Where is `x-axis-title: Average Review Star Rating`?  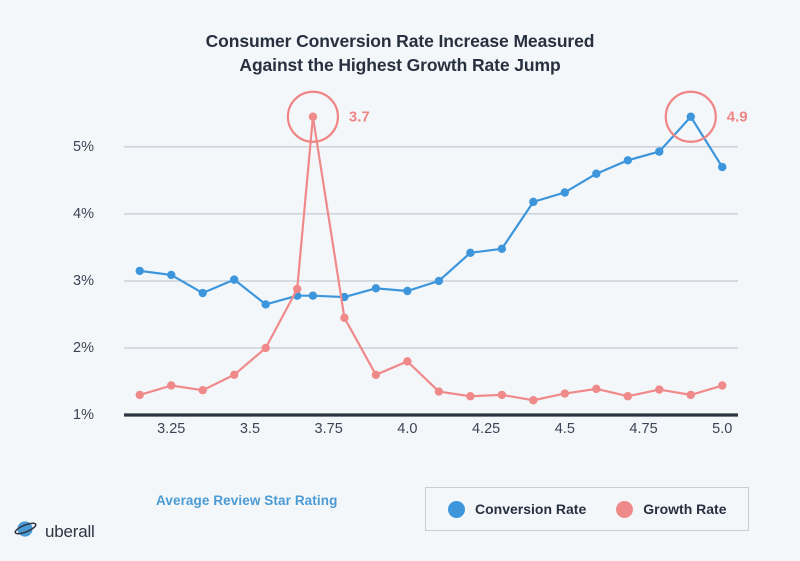
x-axis-title: Average Review Star Rating is located at coordinates (247, 500).